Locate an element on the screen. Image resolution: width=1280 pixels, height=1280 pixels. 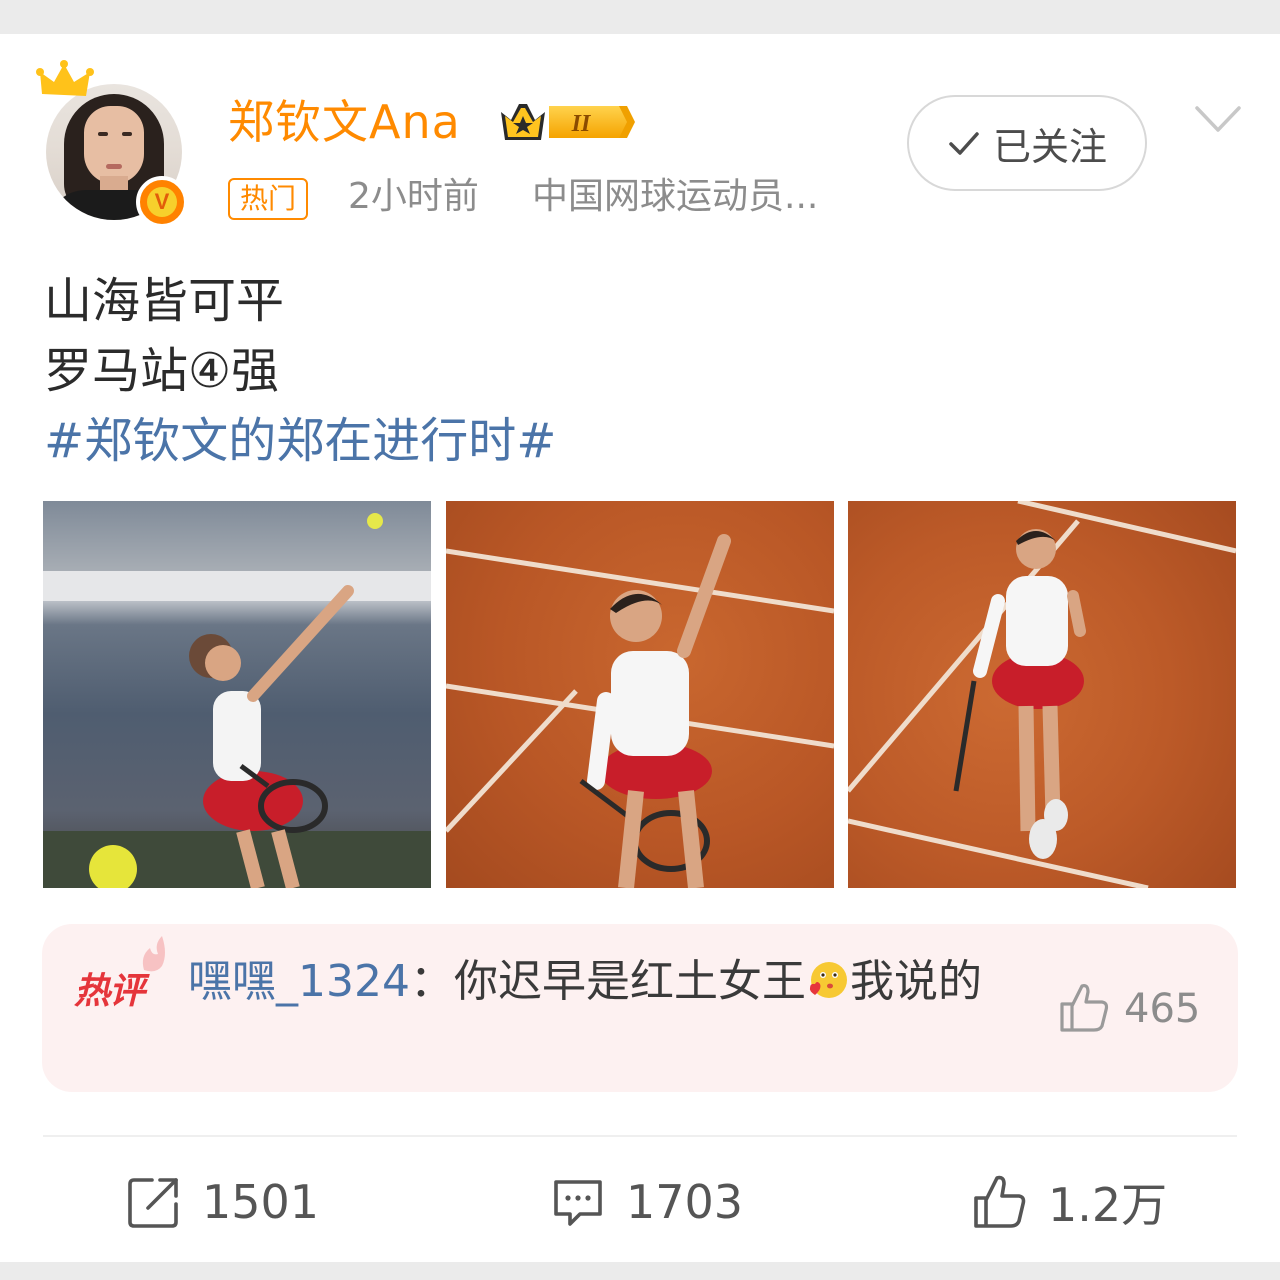
username: 郑钦文Ana is located at coordinates (344, 122).